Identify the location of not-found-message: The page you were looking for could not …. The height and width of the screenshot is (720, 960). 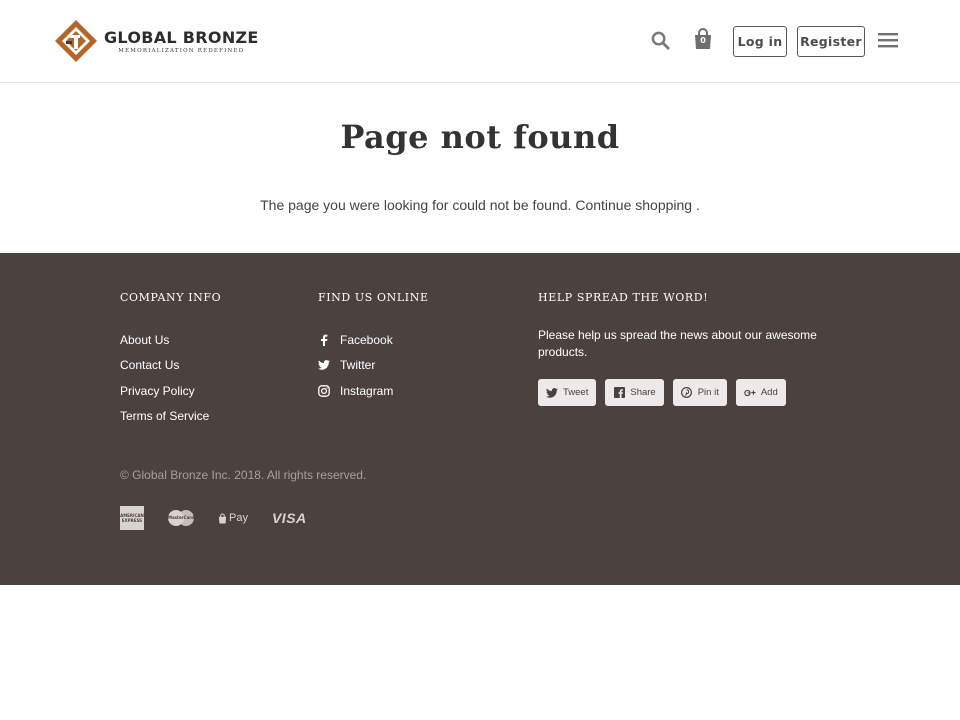
(480, 205).